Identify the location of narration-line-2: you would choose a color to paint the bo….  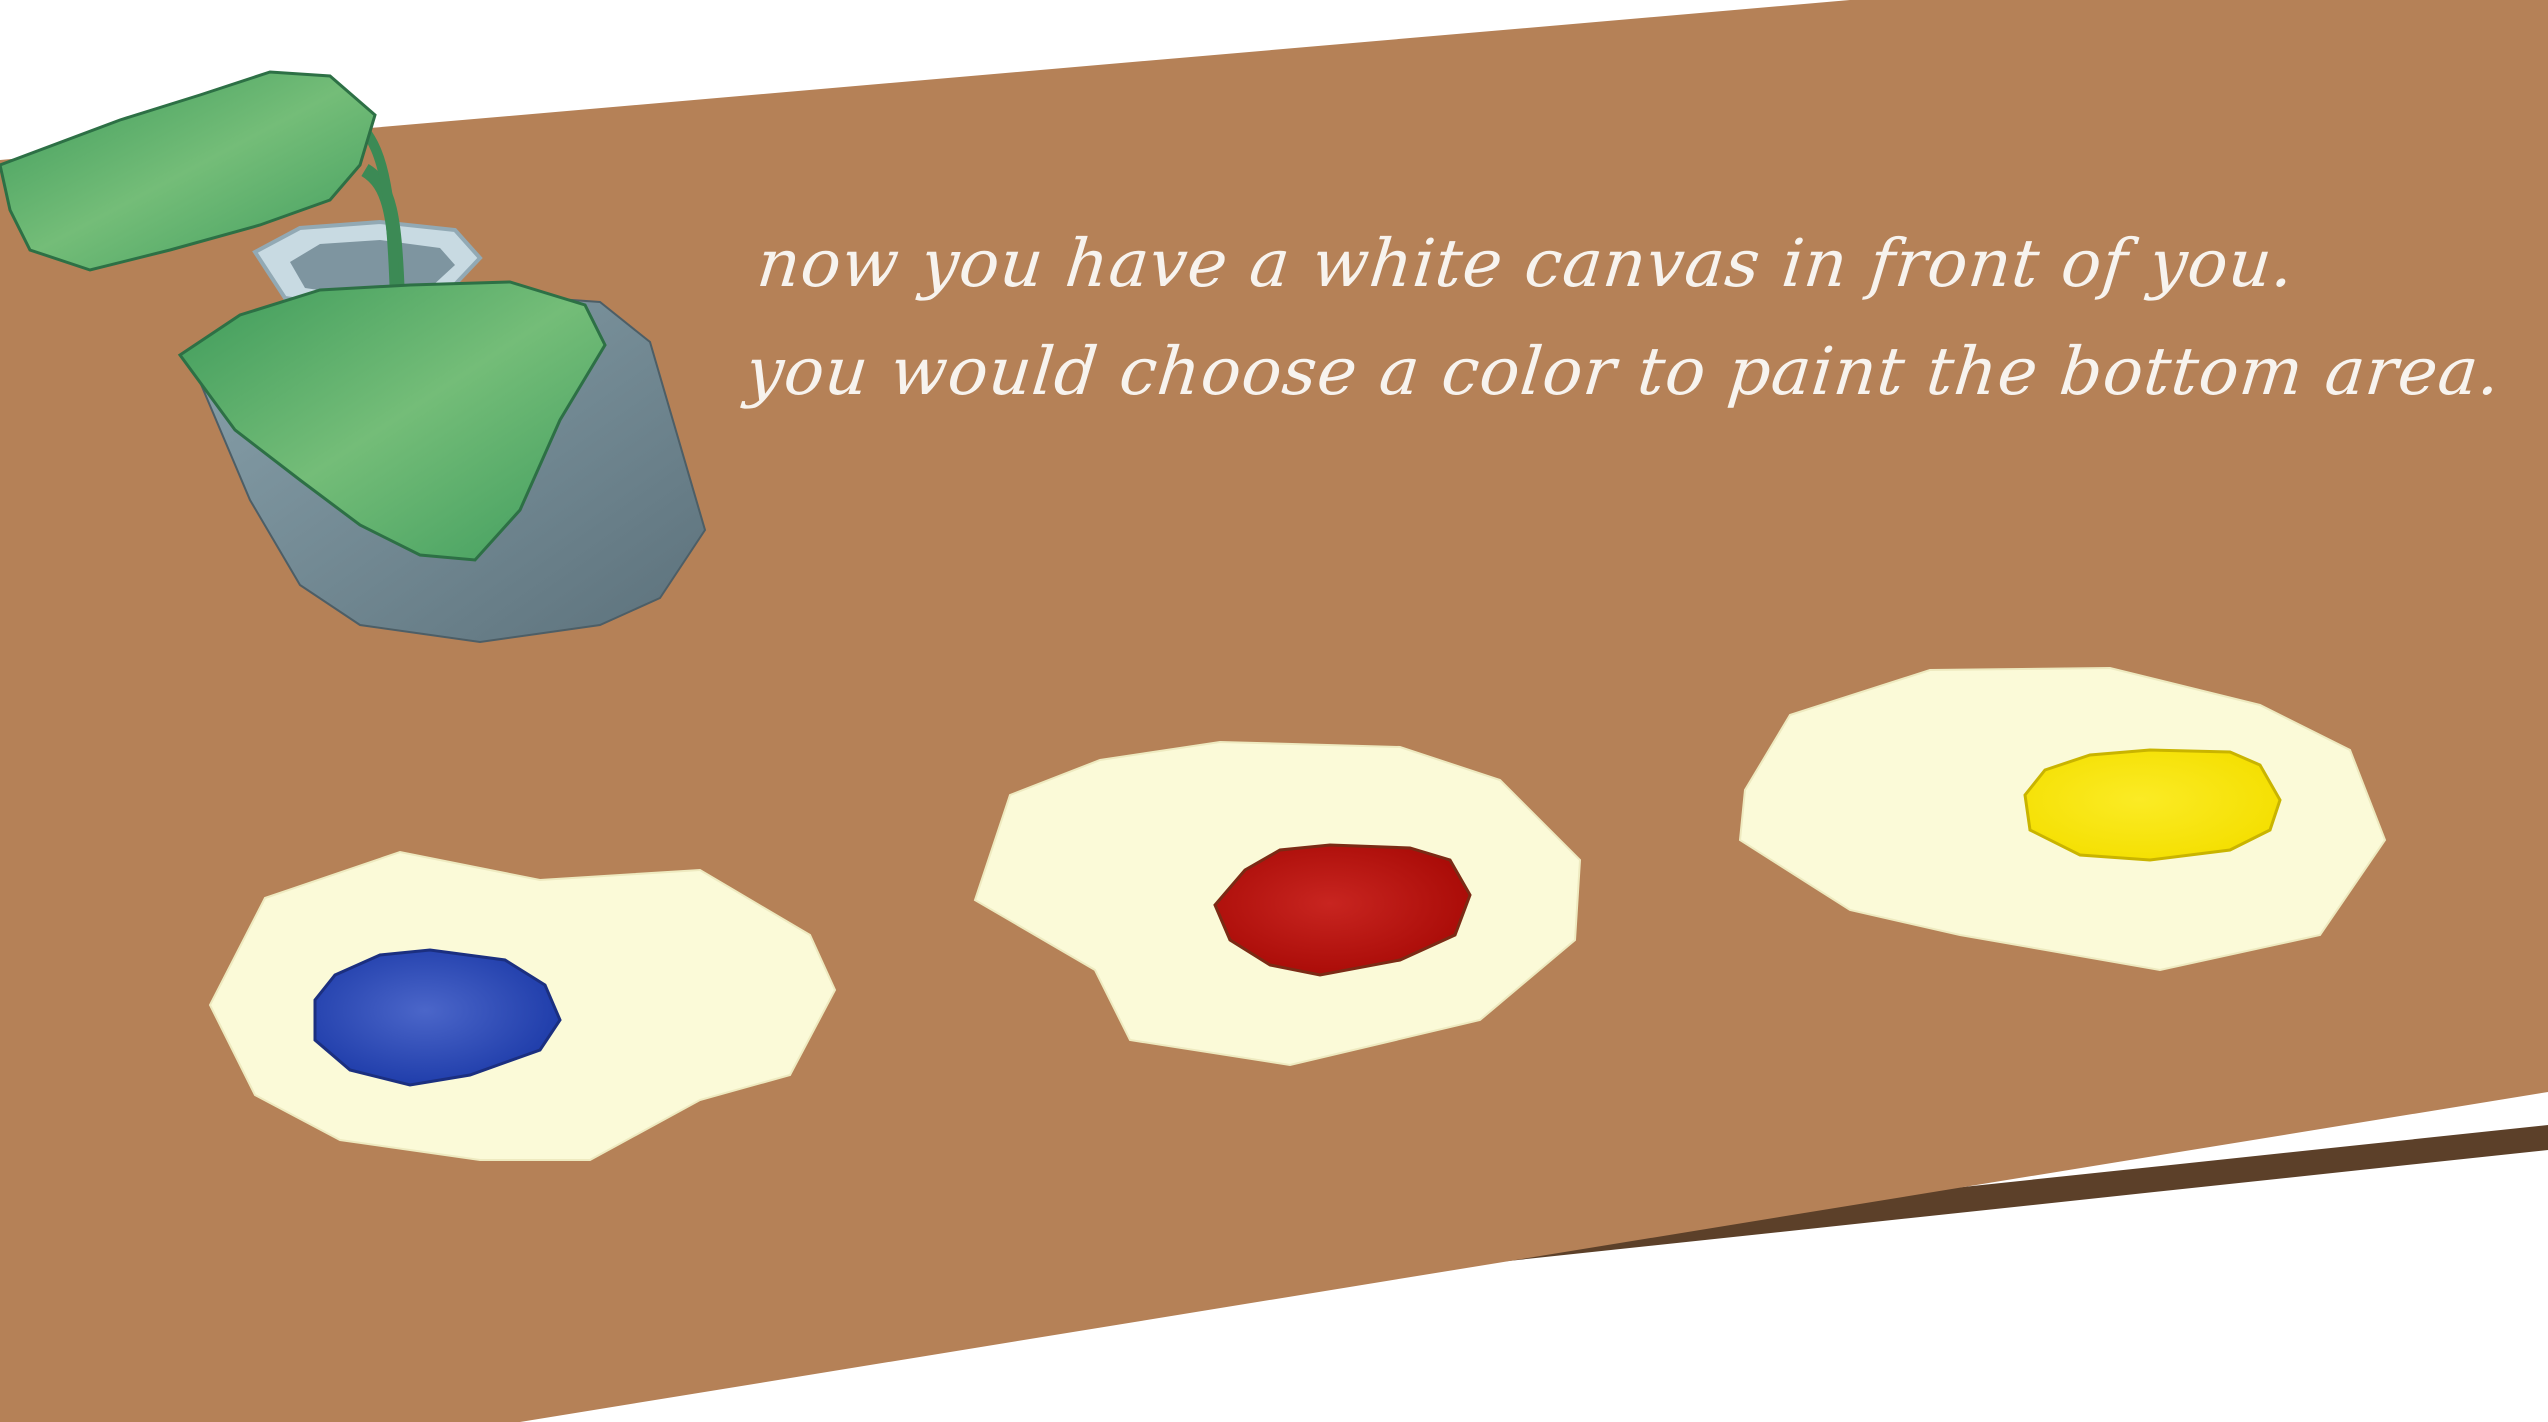
(1623, 371).